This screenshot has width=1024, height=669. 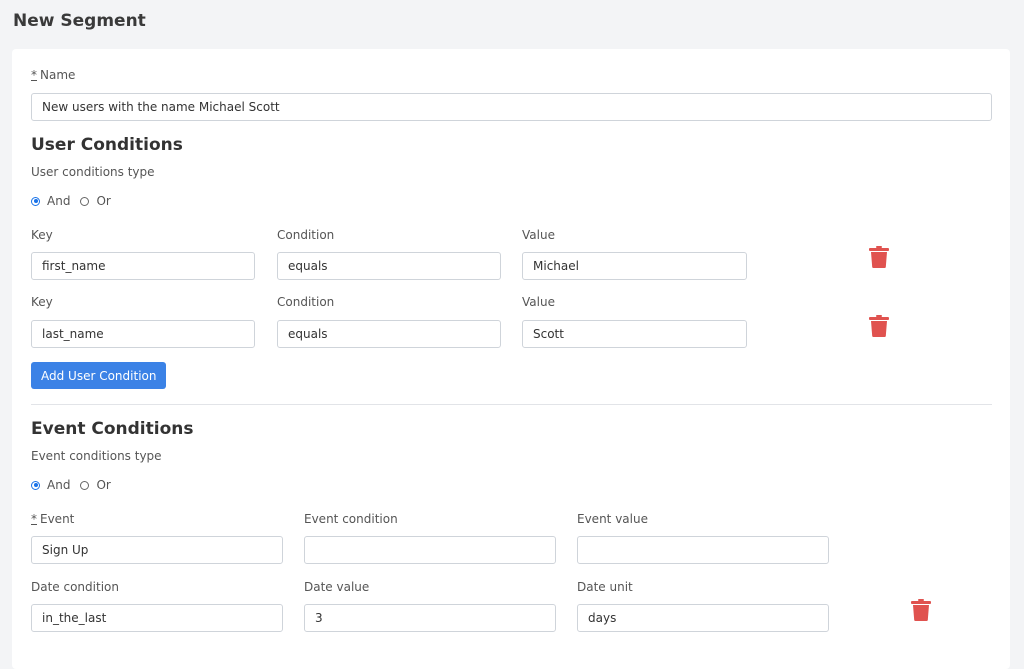 I want to click on event-radio-and-label: And, so click(x=59, y=485).